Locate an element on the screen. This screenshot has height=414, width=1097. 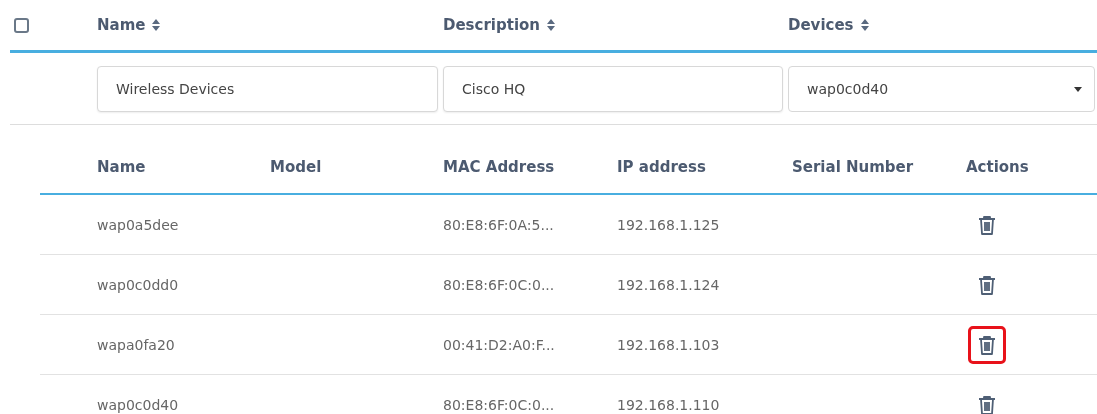
column-header: Model is located at coordinates (296, 167).